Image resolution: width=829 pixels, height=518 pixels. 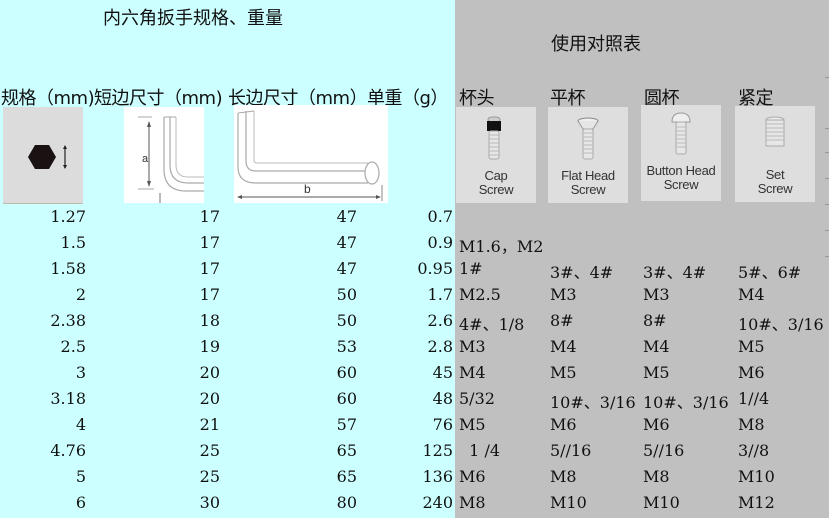 What do you see at coordinates (81, 476) in the screenshot?
I see `cell-spec: 5` at bounding box center [81, 476].